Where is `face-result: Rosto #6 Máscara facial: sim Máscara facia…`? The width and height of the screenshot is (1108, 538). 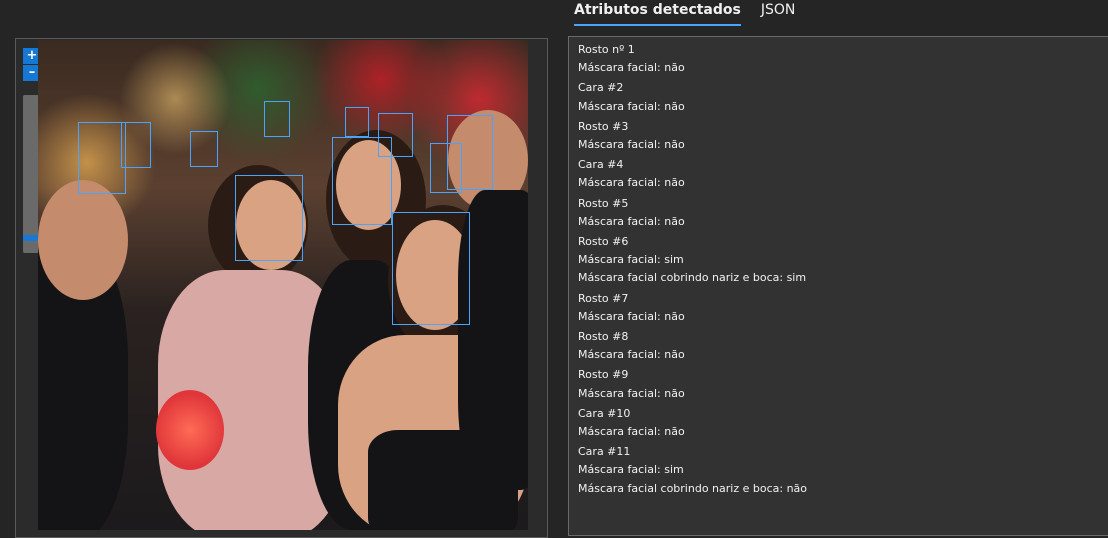 face-result: Rosto #6 Máscara facial: sim Máscara facia… is located at coordinates (840, 260).